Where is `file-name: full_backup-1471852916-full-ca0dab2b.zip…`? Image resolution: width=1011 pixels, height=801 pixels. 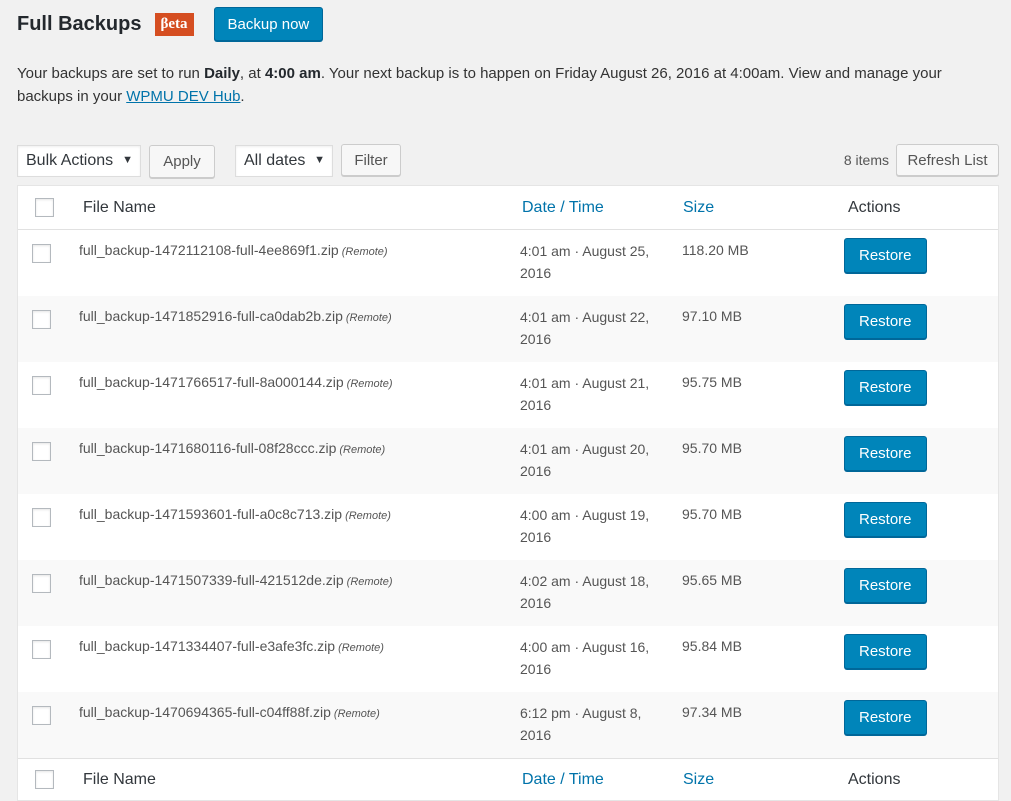
file-name: full_backup-1471852916-full-ca0dab2b.zip… is located at coordinates (235, 316).